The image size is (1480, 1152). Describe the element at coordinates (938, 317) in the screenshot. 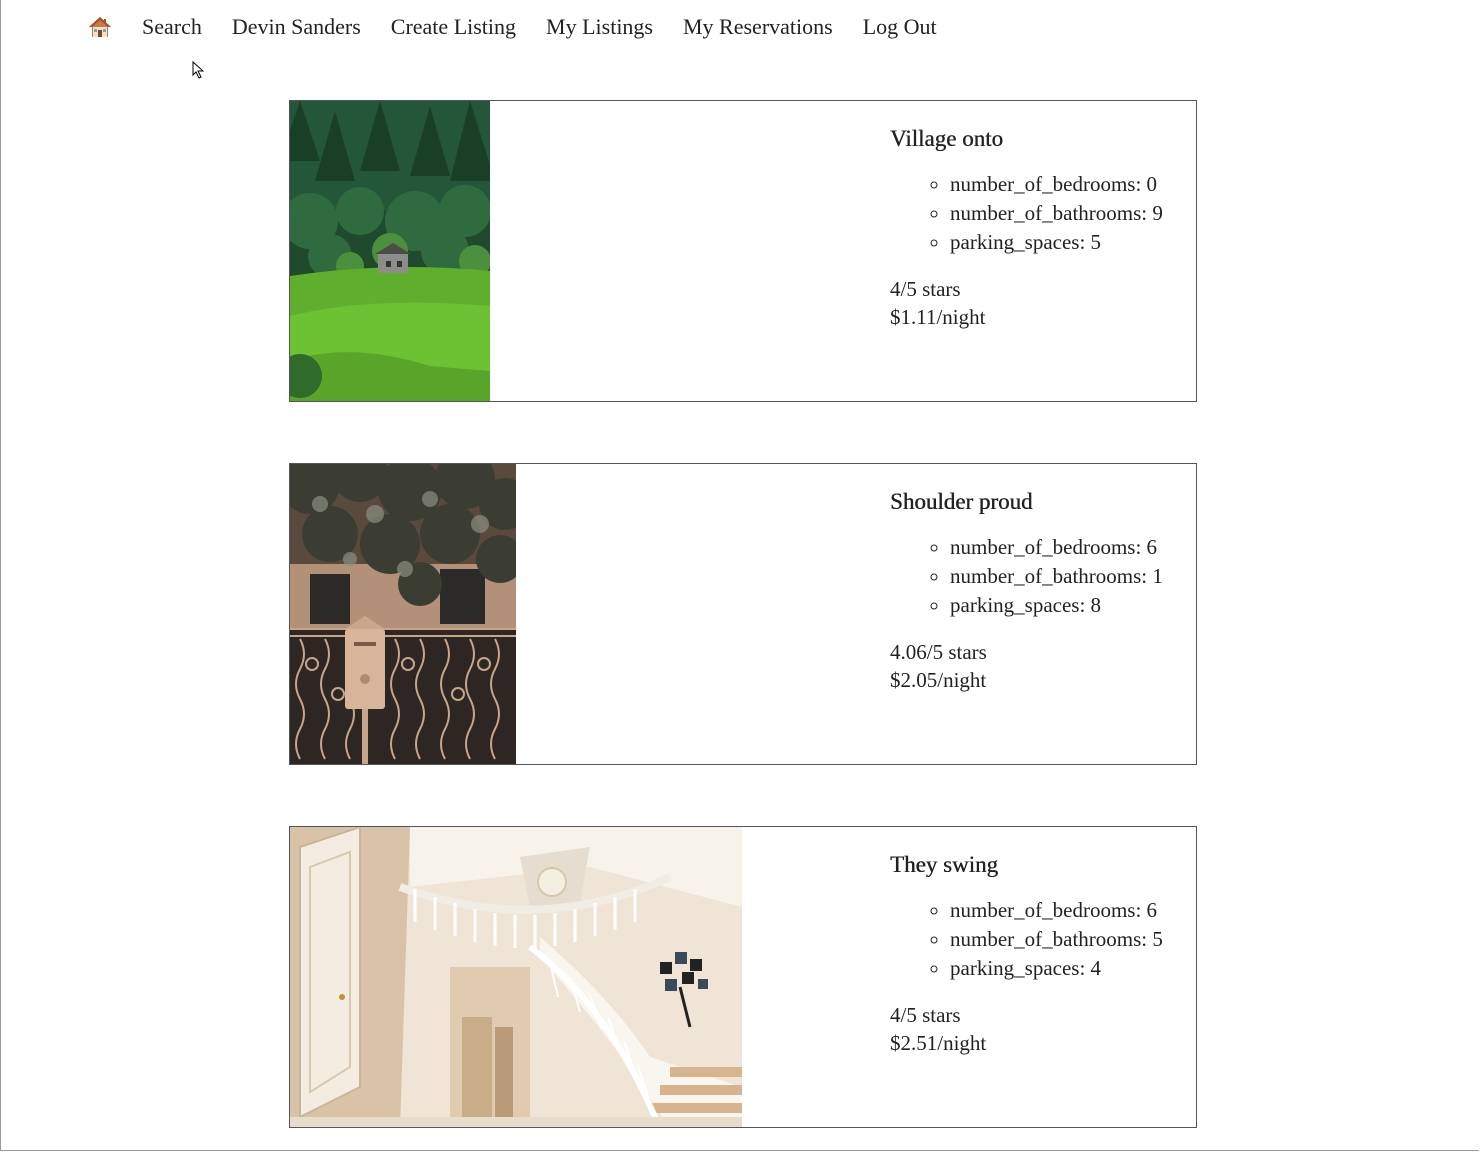

I see `listing-price: $1.11/night` at that location.